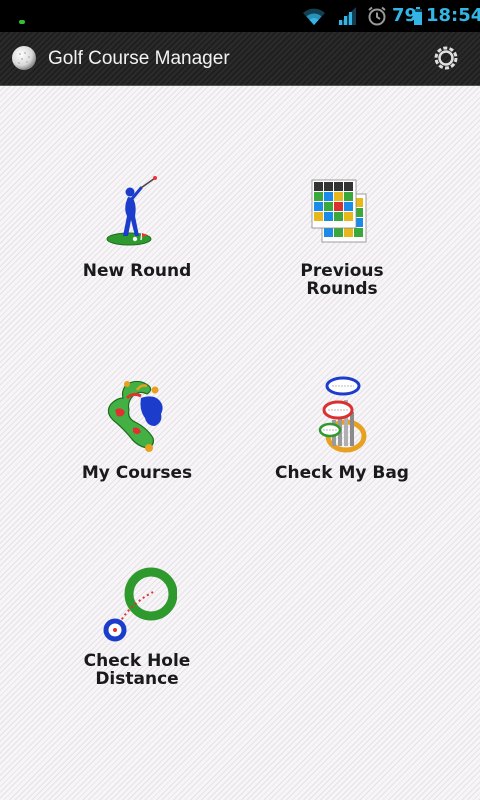  Describe the element at coordinates (24, 58) in the screenshot. I see `golf-ball-icon` at that location.